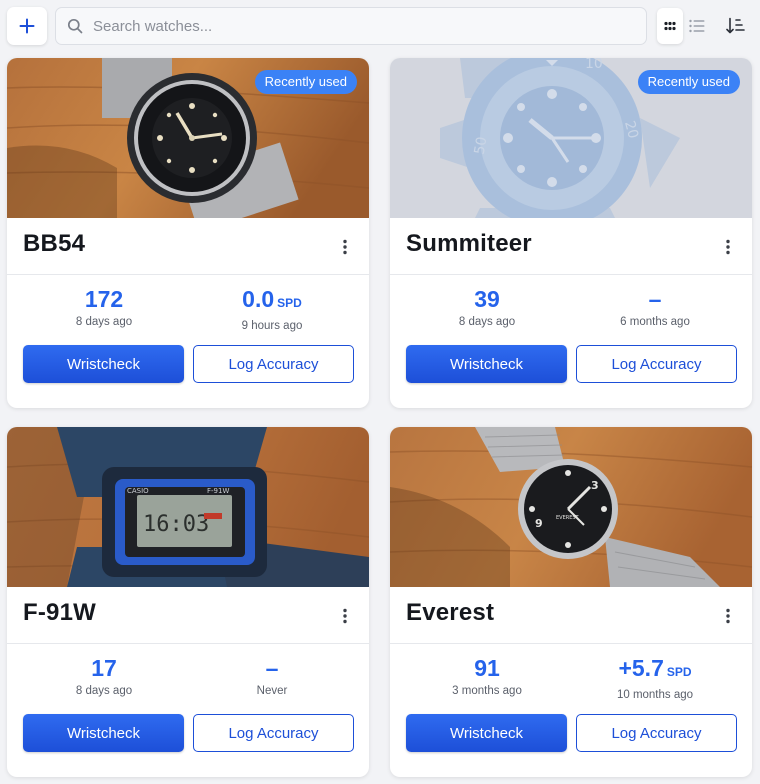 The height and width of the screenshot is (784, 760). I want to click on accuracy-stat: 0.0 SPD 9 hours ago, so click(272, 308).